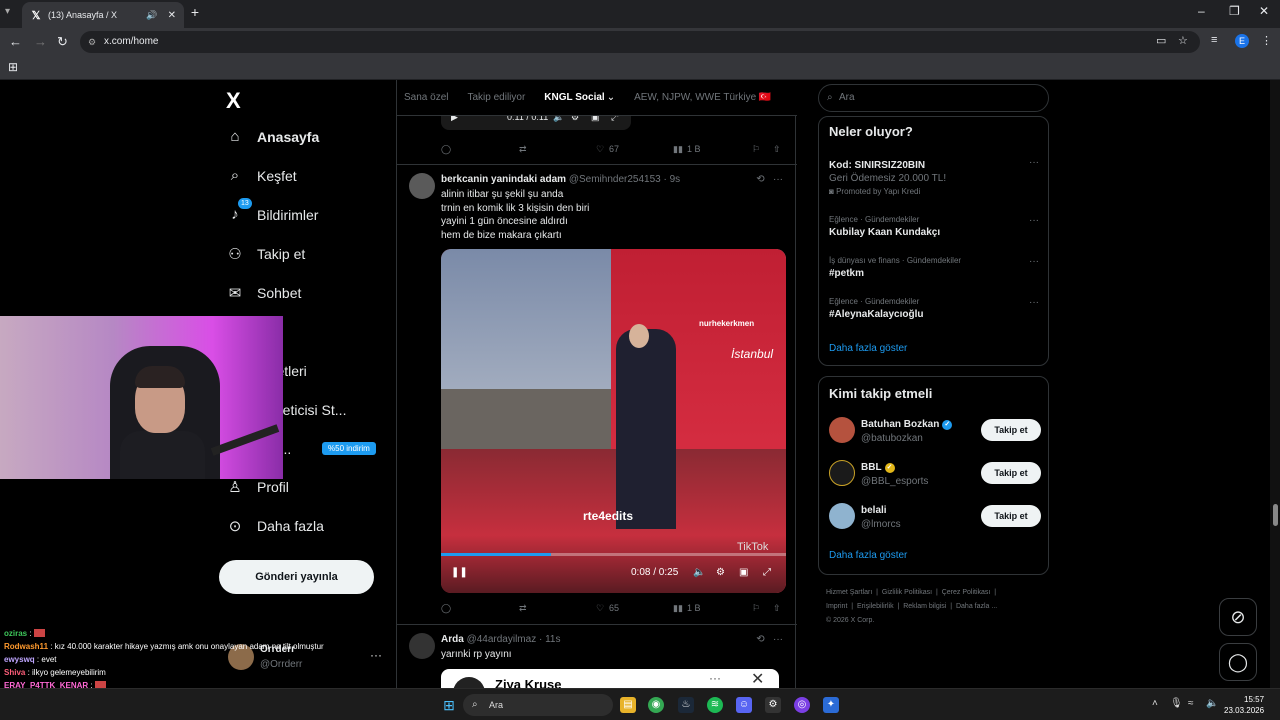  What do you see at coordinates (40, 41) in the screenshot?
I see `forward-icon: →` at bounding box center [40, 41].